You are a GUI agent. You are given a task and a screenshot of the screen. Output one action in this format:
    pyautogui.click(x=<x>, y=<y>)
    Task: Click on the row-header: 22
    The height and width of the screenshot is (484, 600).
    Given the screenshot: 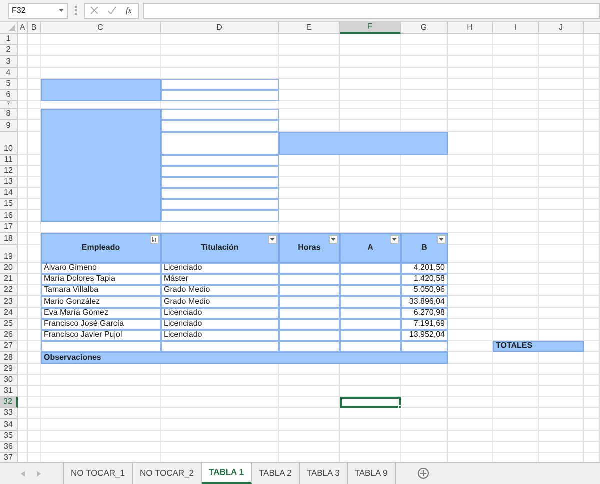 What is the action you would take?
    pyautogui.click(x=9, y=290)
    